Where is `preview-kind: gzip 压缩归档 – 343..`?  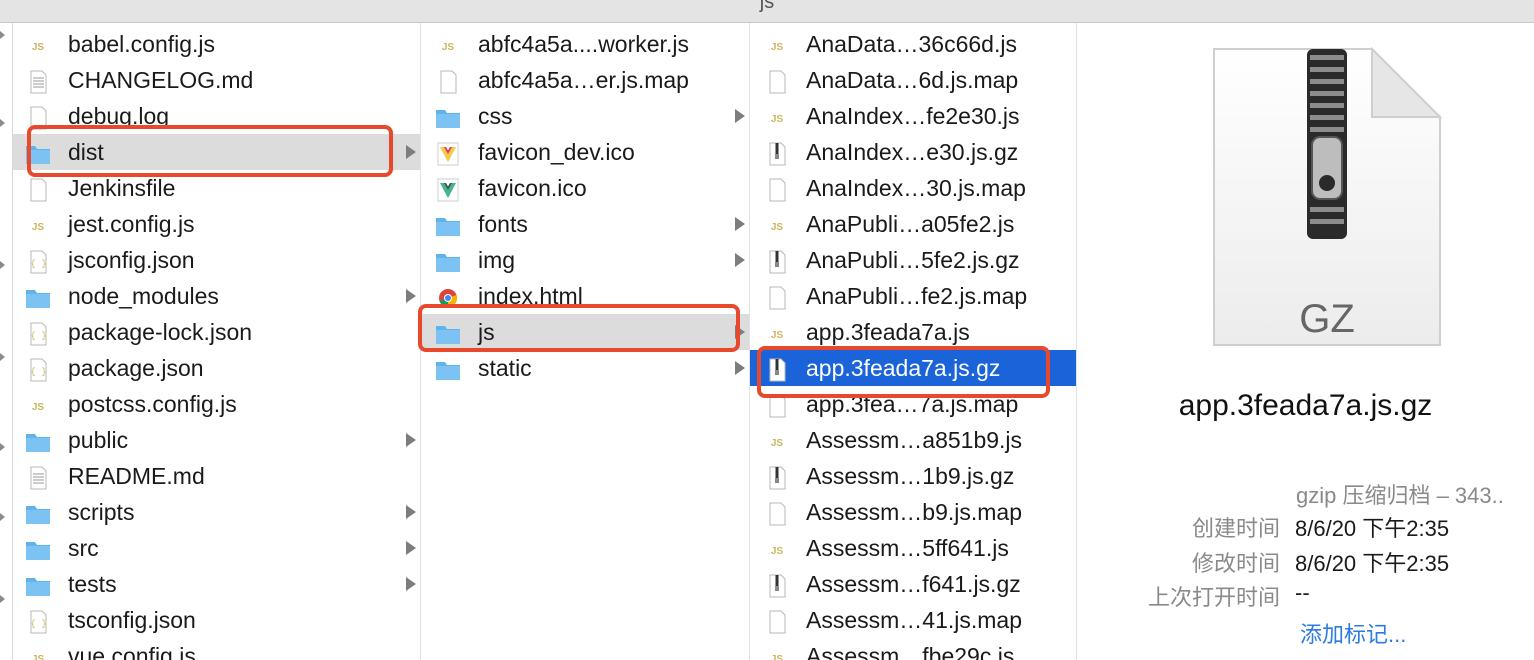 preview-kind: gzip 压缩归档 – 343.. is located at coordinates (1400, 495).